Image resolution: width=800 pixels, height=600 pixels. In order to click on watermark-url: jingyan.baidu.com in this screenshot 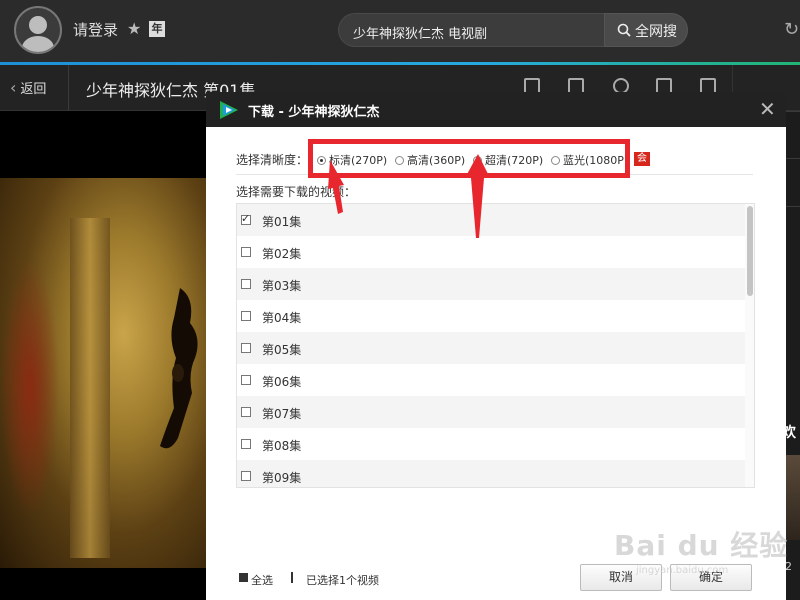, I will do `click(682, 570)`.